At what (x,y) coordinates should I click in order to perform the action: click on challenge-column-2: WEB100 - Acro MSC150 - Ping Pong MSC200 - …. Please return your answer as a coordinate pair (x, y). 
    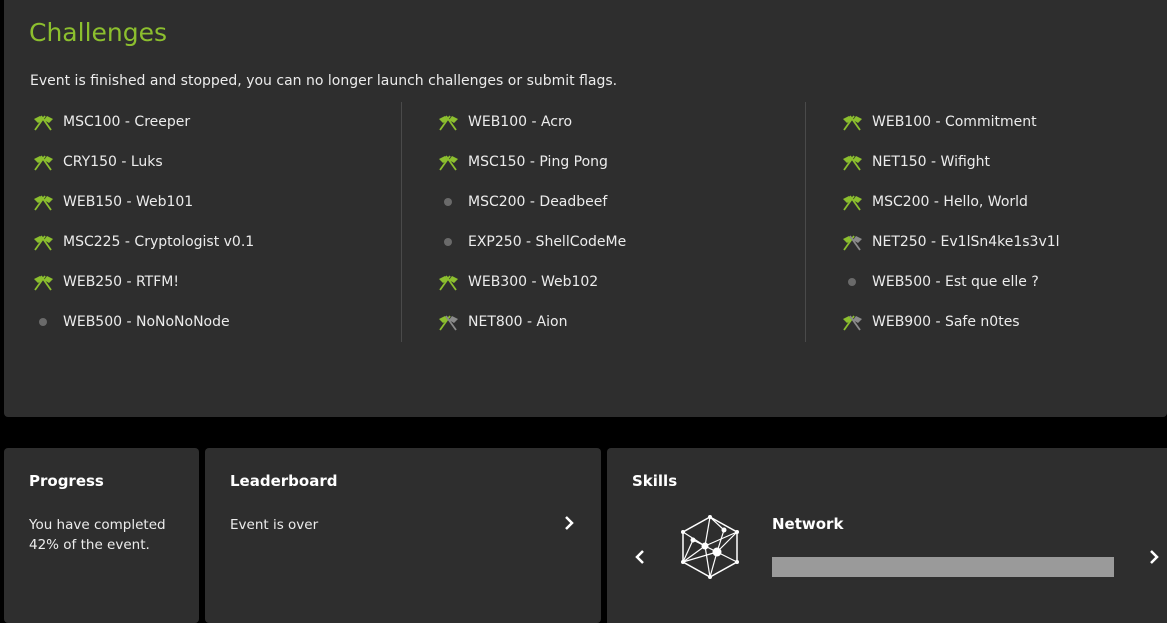
    Looking at the image, I should click on (603, 222).